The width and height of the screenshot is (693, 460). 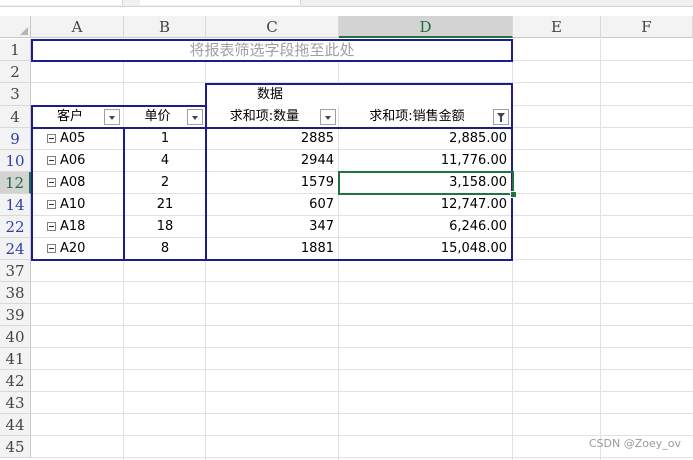 What do you see at coordinates (273, 227) in the screenshot?
I see `quantity-cell: 347` at bounding box center [273, 227].